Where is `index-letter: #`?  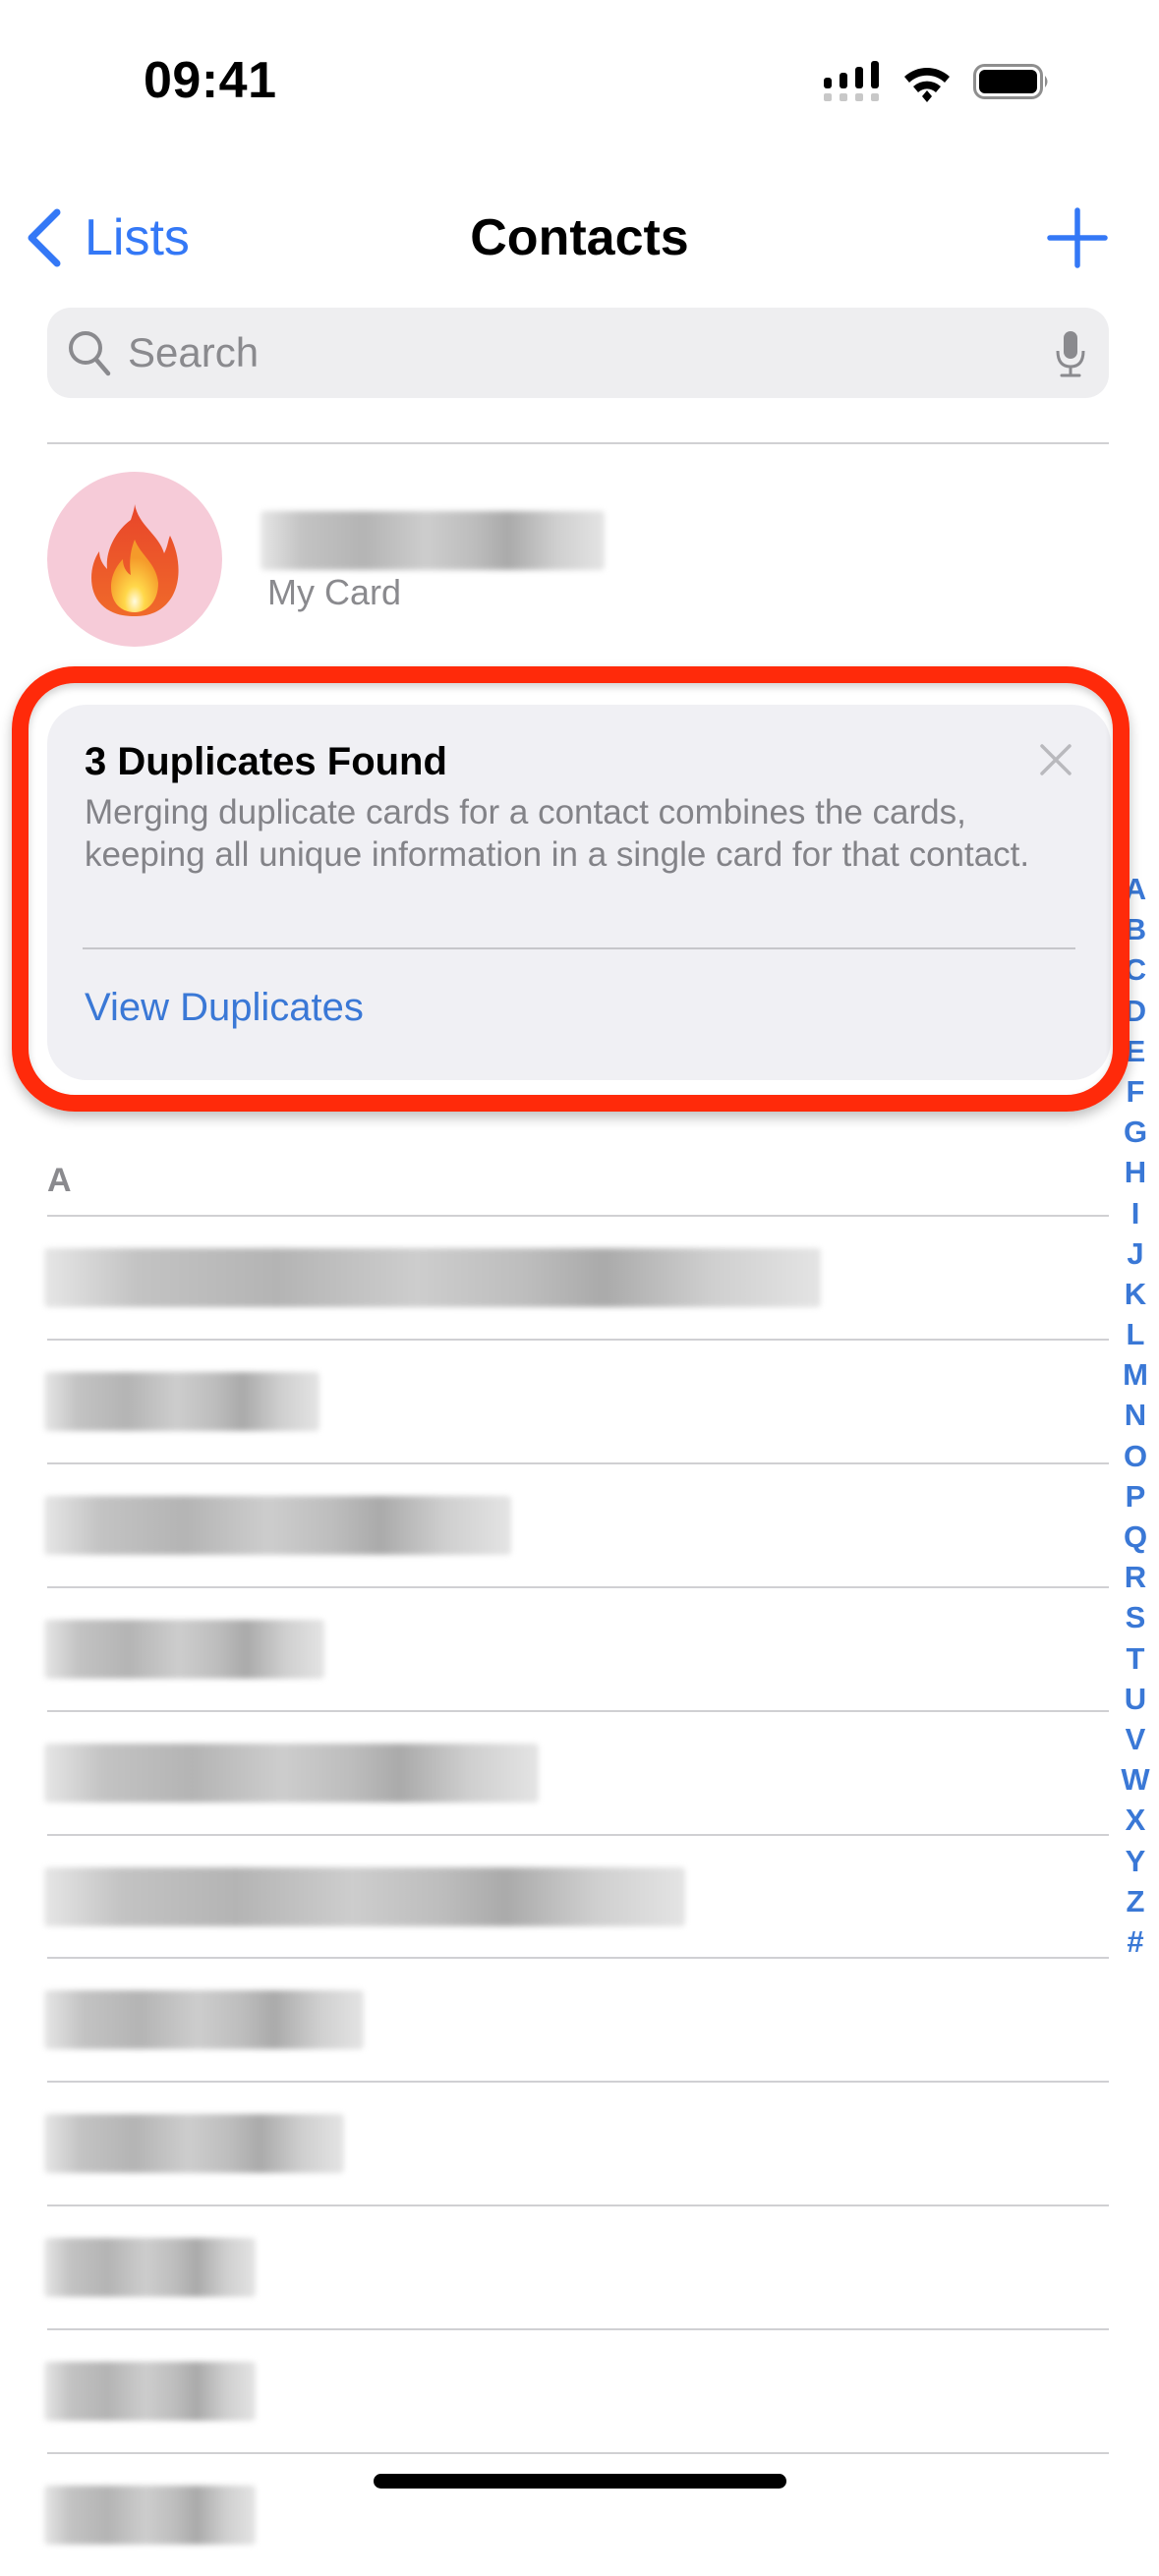 index-letter: # is located at coordinates (1135, 1941).